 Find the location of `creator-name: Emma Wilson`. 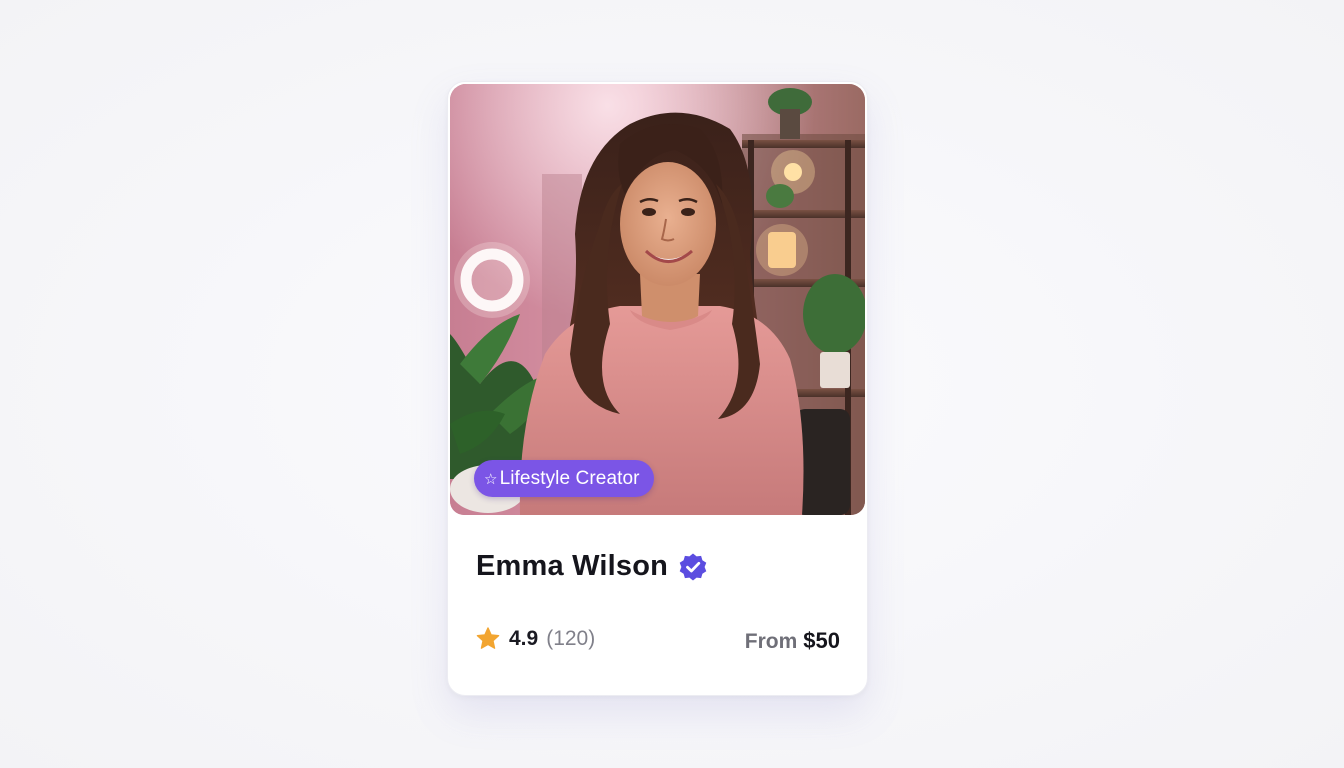

creator-name: Emma Wilson is located at coordinates (572, 566).